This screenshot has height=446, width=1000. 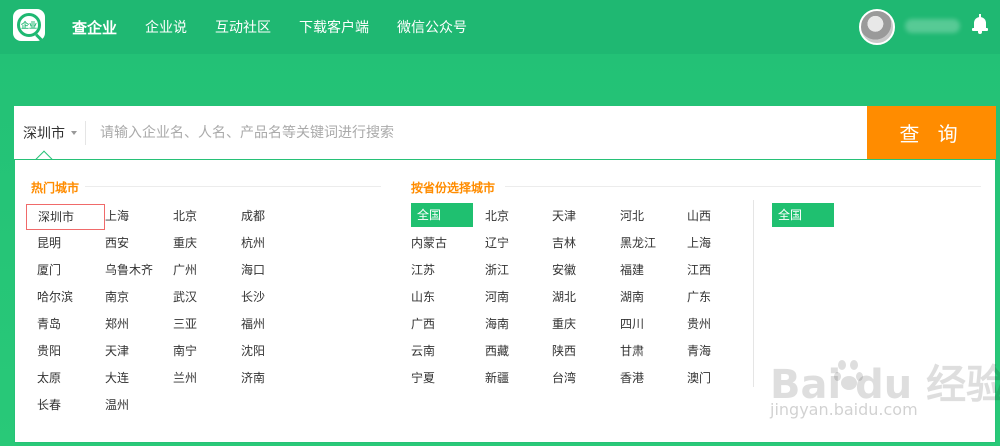 I want to click on province-item: 天津, so click(x=564, y=215).